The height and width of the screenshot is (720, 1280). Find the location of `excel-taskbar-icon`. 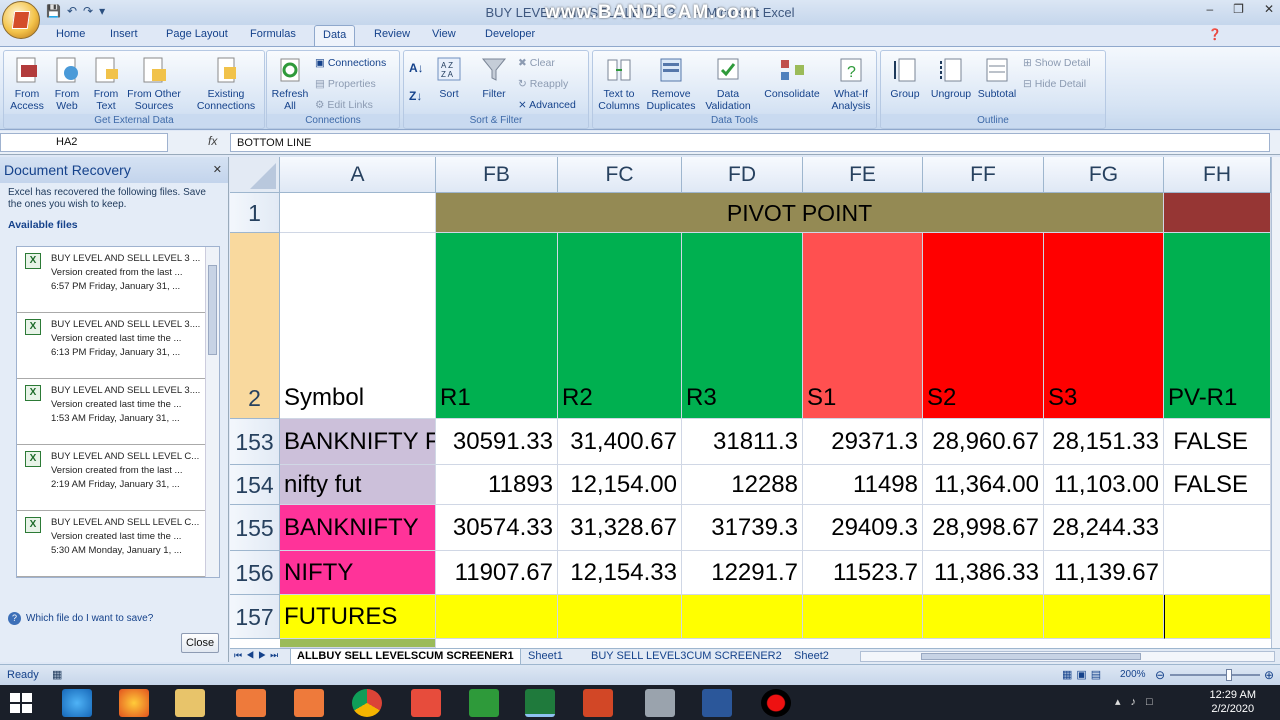

excel-taskbar-icon is located at coordinates (540, 703).